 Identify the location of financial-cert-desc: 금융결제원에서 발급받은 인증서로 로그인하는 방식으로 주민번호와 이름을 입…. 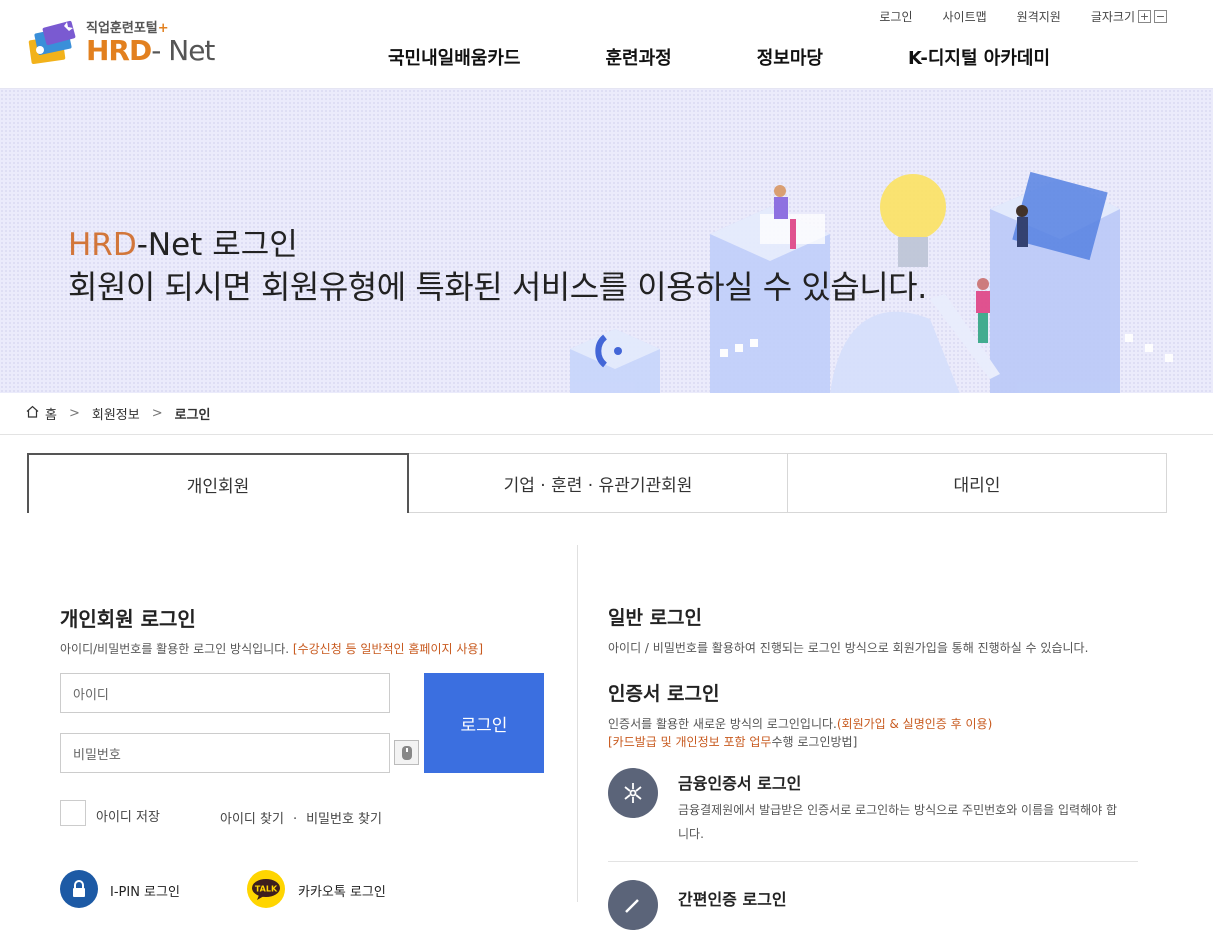
(897, 822).